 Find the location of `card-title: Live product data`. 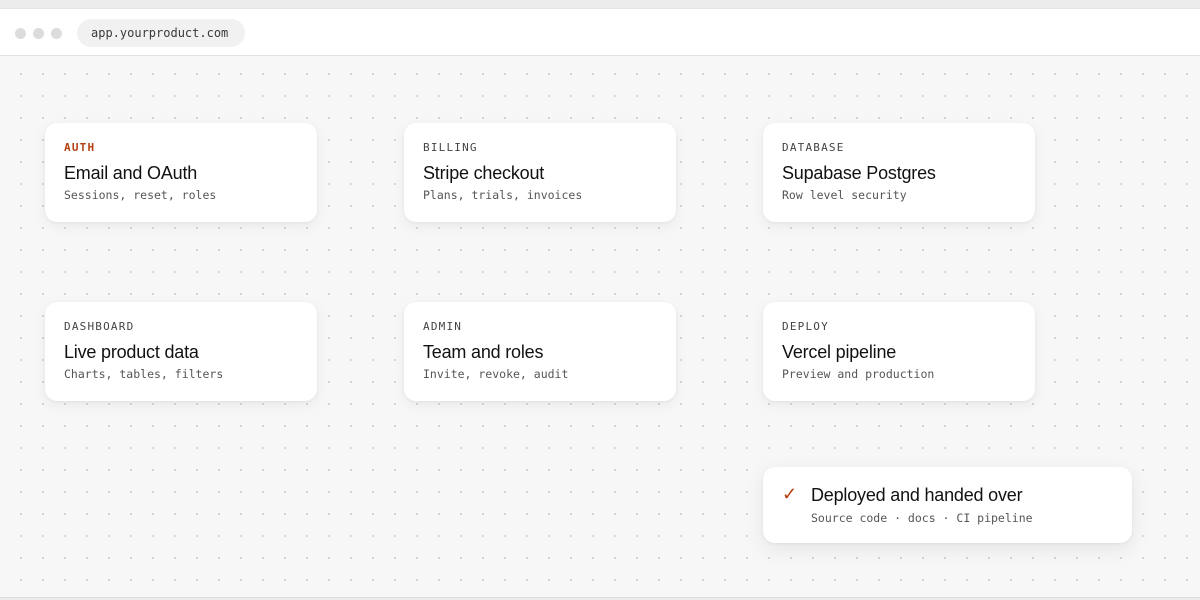

card-title: Live product data is located at coordinates (131, 352).